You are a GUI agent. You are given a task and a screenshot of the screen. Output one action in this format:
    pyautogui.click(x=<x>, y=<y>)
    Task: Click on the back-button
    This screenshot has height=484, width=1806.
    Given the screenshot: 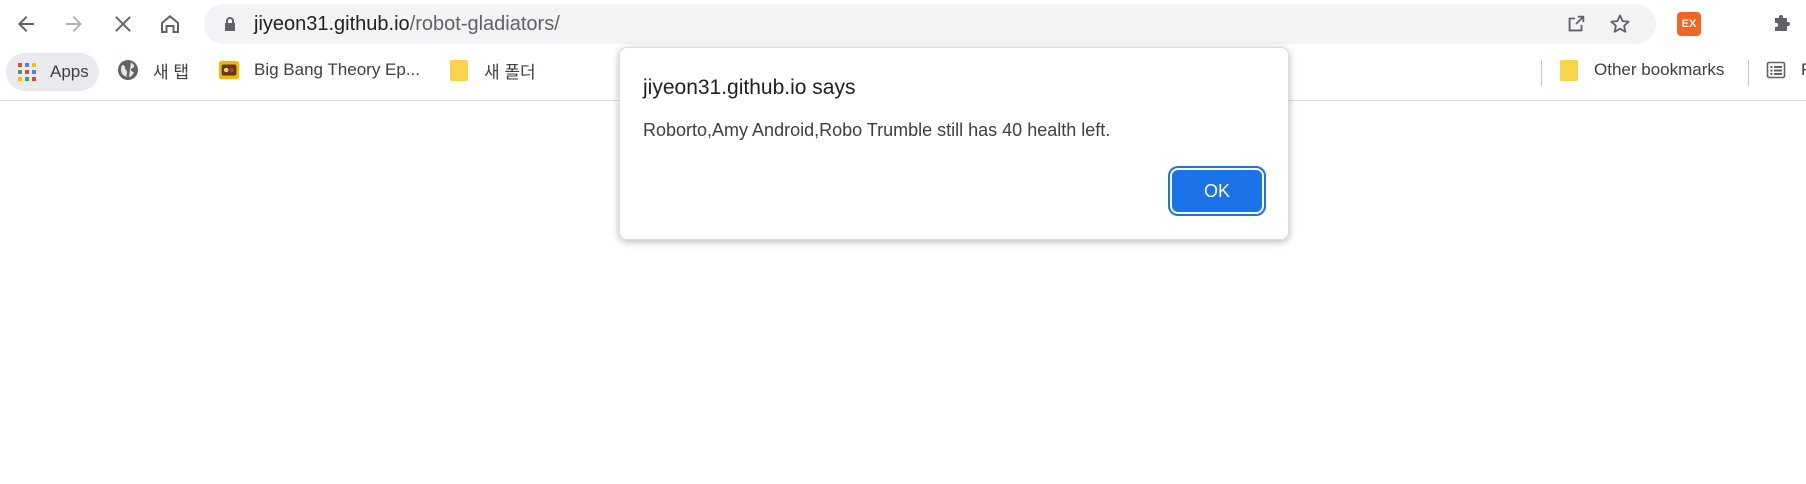 What is the action you would take?
    pyautogui.click(x=26, y=24)
    